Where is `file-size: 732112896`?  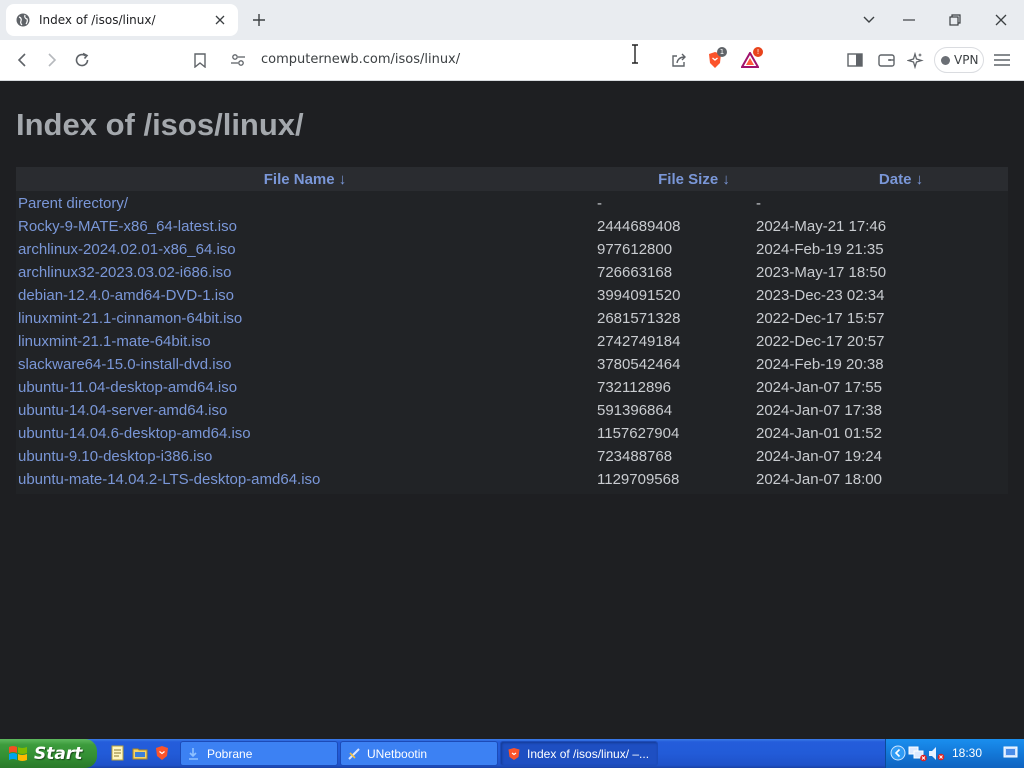
file-size: 732112896 is located at coordinates (634, 387).